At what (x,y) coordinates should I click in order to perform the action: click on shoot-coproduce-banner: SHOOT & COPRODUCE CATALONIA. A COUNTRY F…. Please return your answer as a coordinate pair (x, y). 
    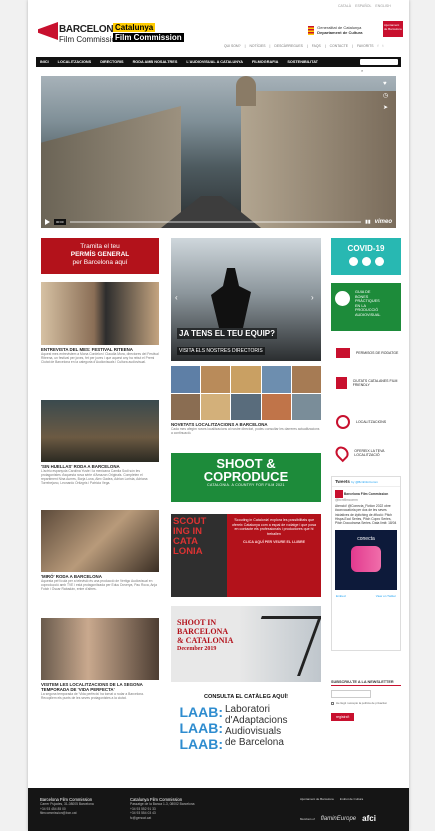
    Looking at the image, I should click on (246, 477).